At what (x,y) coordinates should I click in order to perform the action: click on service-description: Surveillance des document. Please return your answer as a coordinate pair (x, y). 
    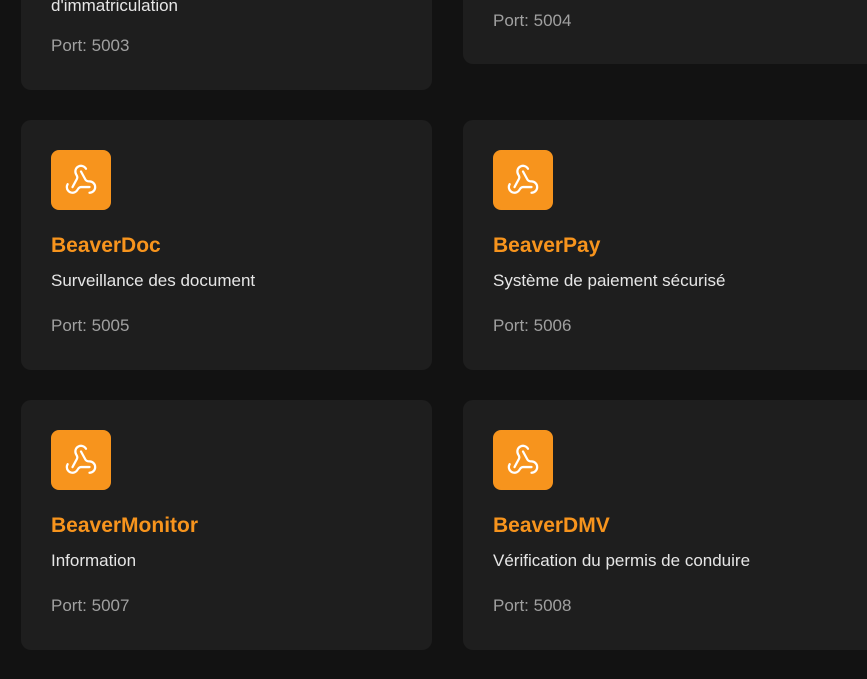
    Looking at the image, I should click on (153, 280).